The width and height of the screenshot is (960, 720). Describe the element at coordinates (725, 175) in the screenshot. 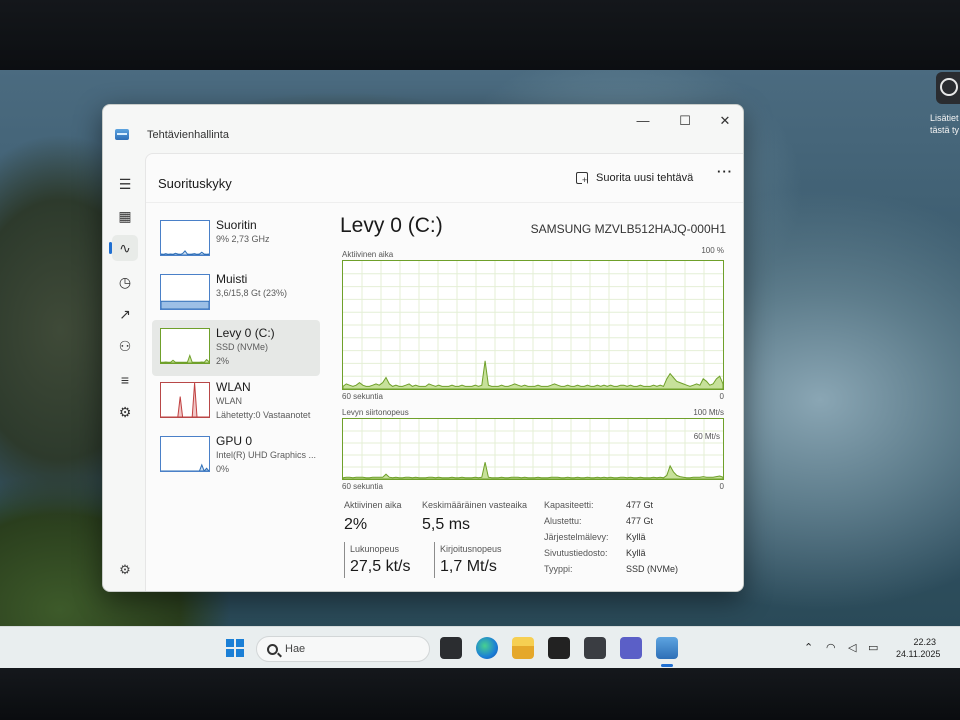

I see `more-options-button: ···` at that location.